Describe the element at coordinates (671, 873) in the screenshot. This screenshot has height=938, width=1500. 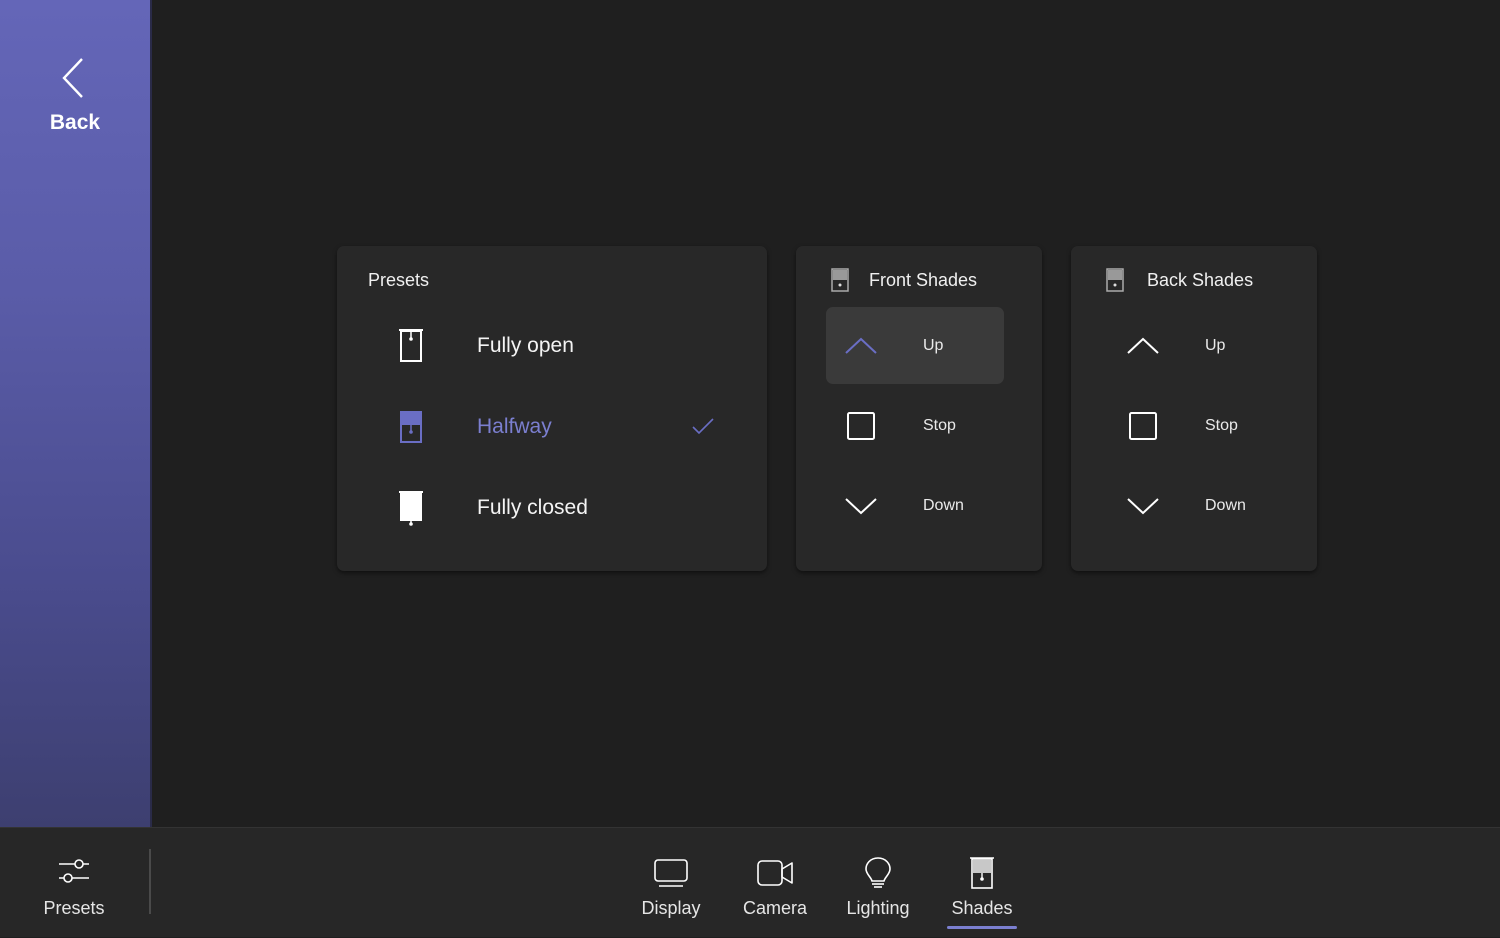
I see `display-icon` at that location.